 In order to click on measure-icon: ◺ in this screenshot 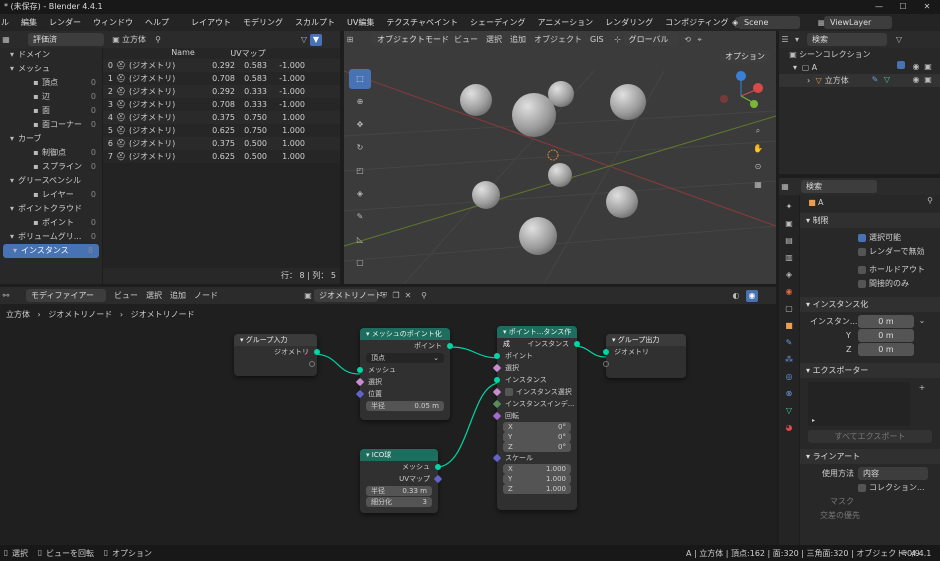, I will do `click(360, 240)`.